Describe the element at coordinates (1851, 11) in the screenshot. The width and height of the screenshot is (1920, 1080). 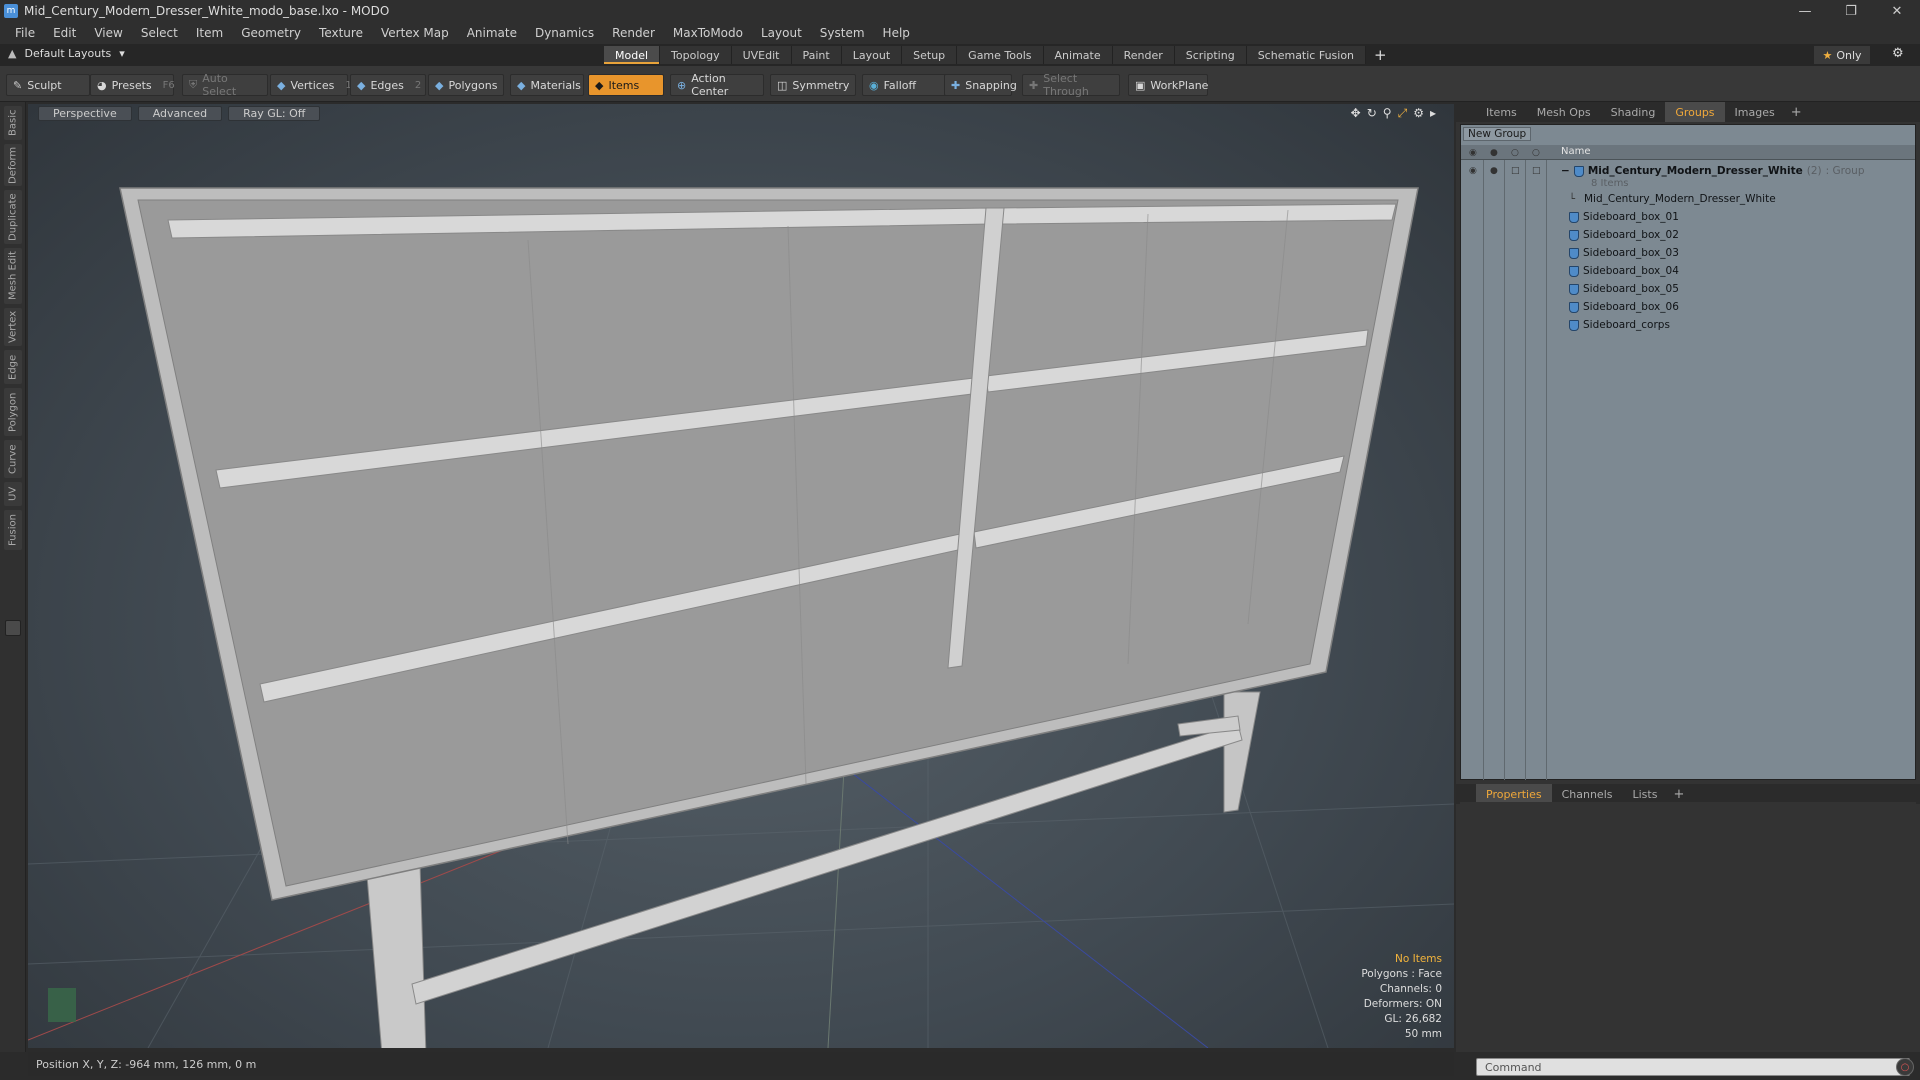
I see `restore-icon: ❐` at that location.